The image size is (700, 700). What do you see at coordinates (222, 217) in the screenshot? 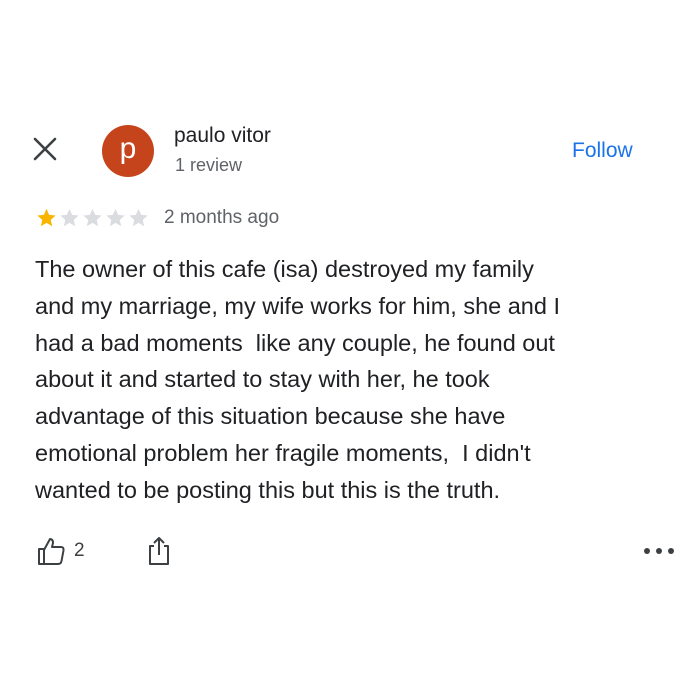
I see `review-date: 2 months ago` at bounding box center [222, 217].